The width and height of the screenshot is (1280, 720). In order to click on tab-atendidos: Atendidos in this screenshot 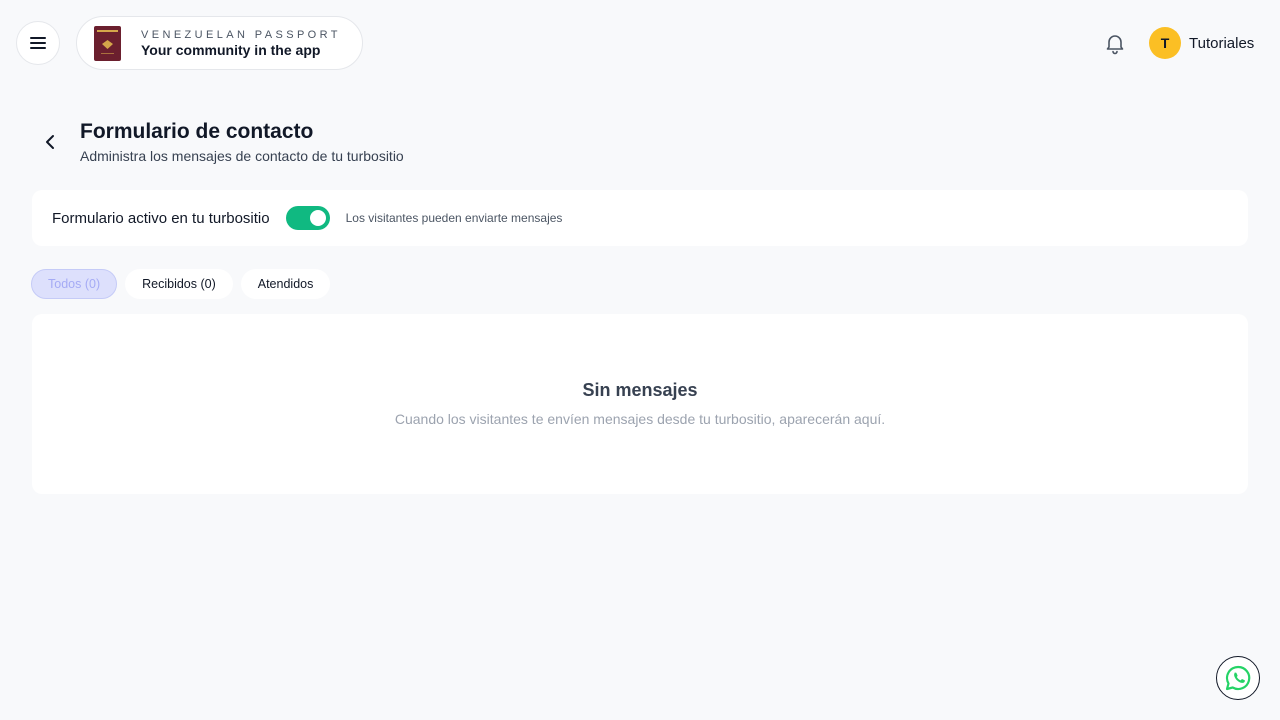, I will do `click(285, 284)`.